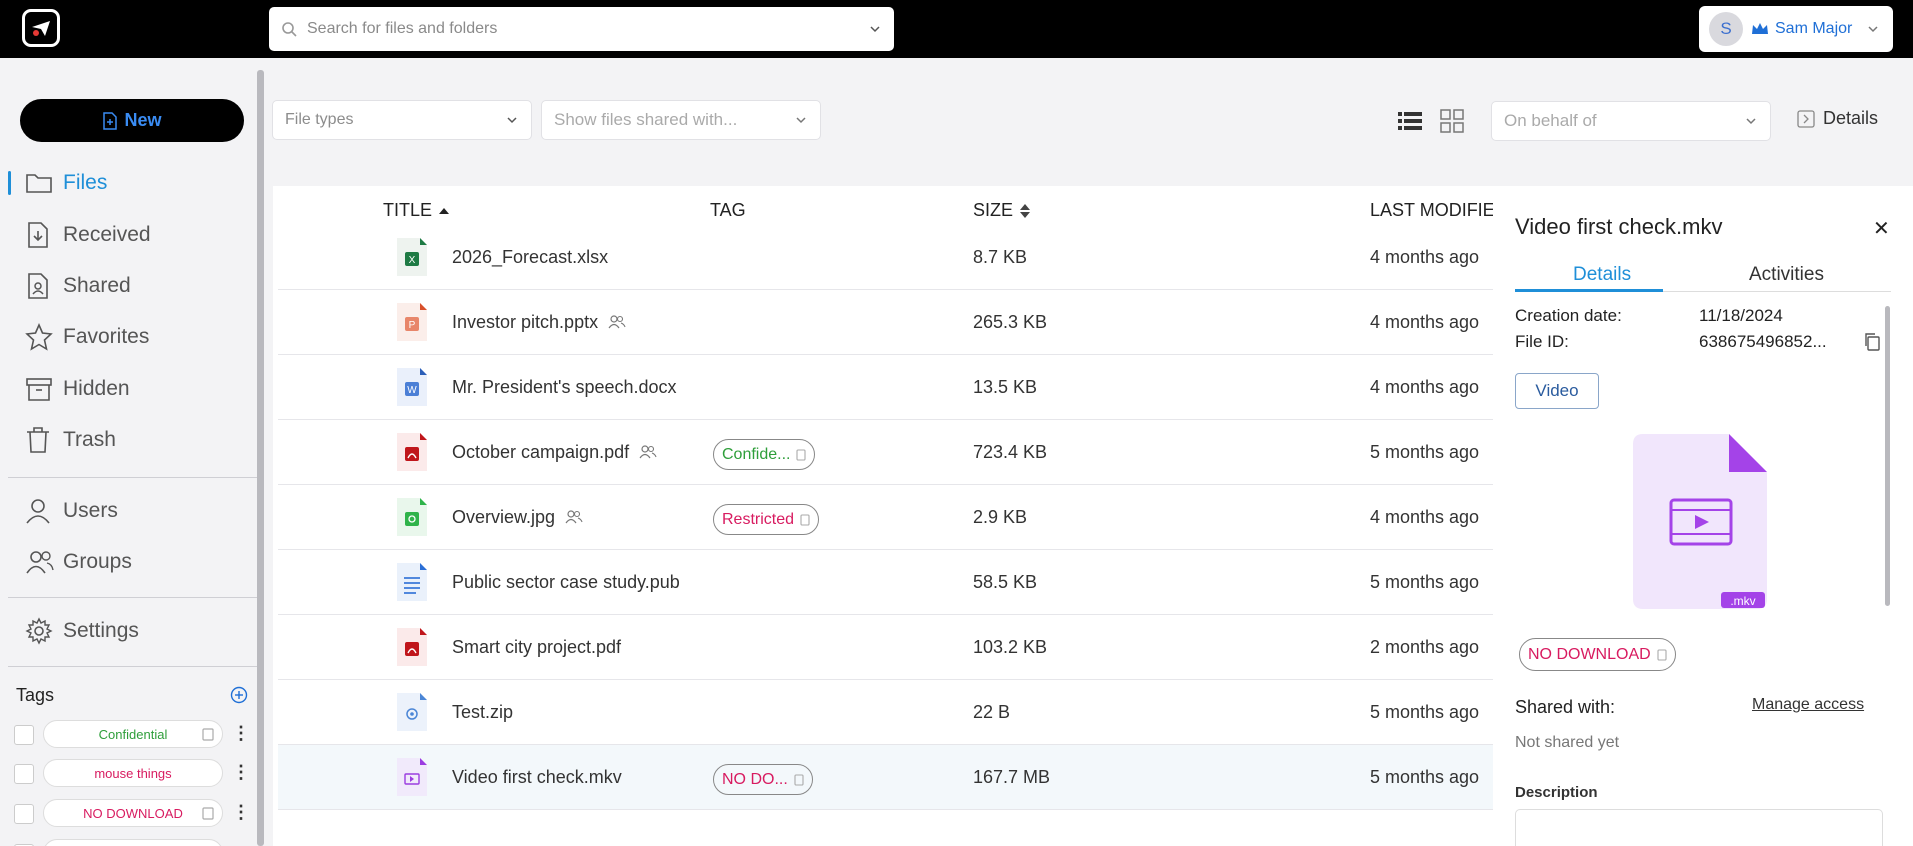 This screenshot has width=1913, height=846. What do you see at coordinates (1619, 226) in the screenshot?
I see `details-title: Video first check.mkv` at bounding box center [1619, 226].